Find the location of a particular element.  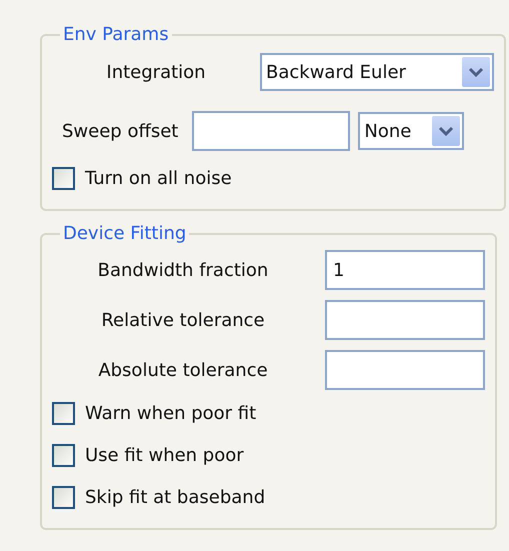

dropdown: Backward Euler is located at coordinates (377, 72).